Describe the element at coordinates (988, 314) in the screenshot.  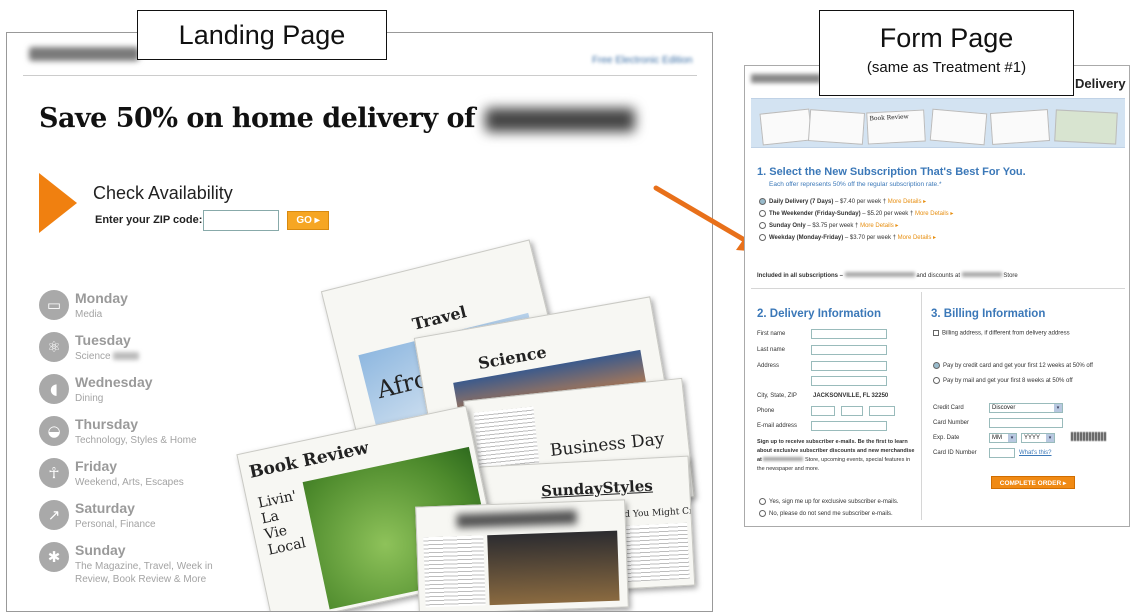
I see `section3-title: 3. Billing Information` at that location.